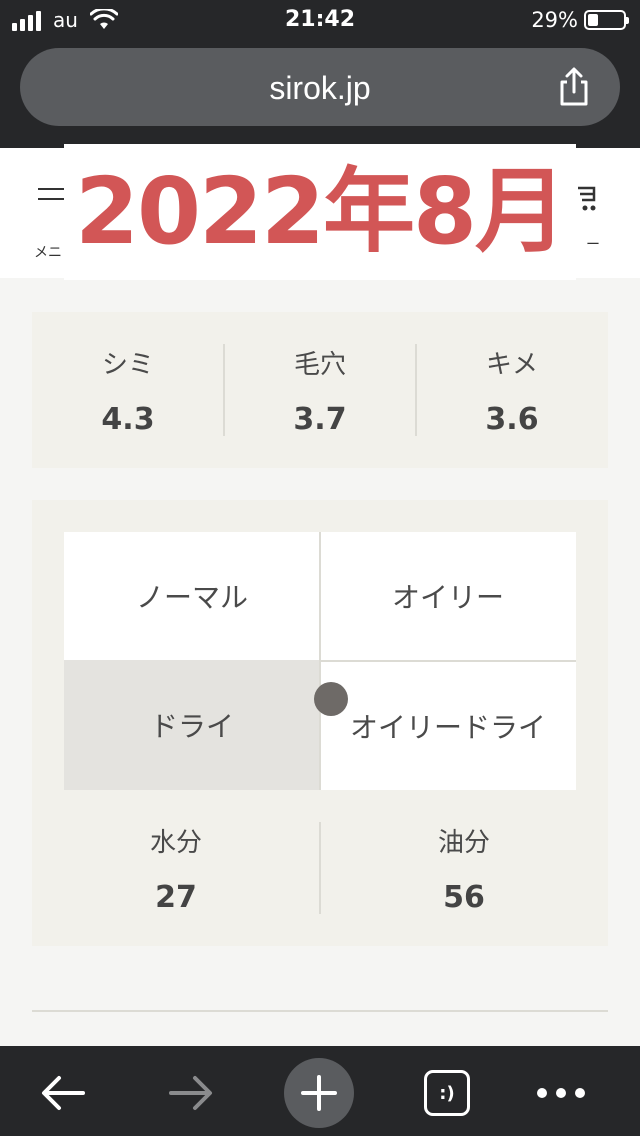 The image size is (640, 1136). I want to click on new-tab-plus-icon, so click(319, 1093).